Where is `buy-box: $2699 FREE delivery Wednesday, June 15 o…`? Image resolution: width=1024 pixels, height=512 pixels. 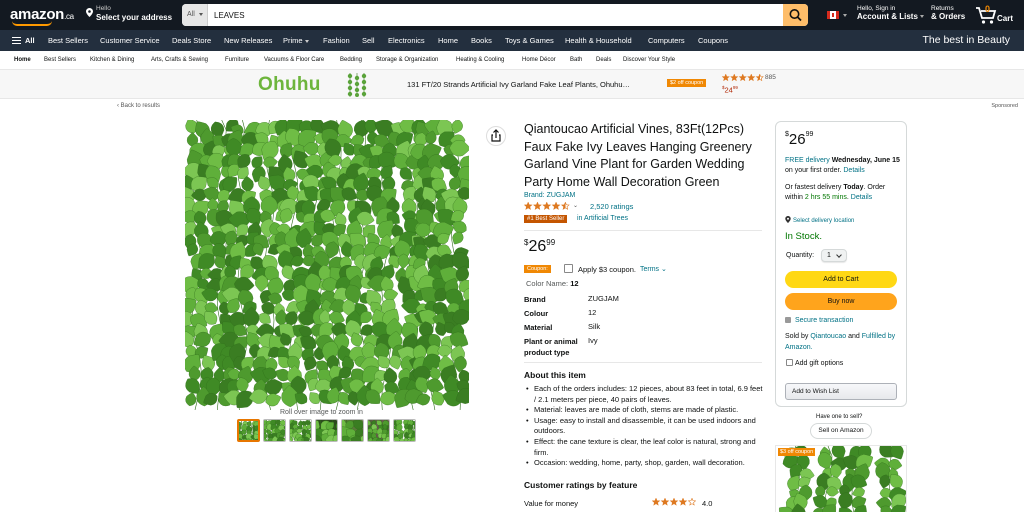 buy-box: $2699 FREE delivery Wednesday, June 15 o… is located at coordinates (841, 264).